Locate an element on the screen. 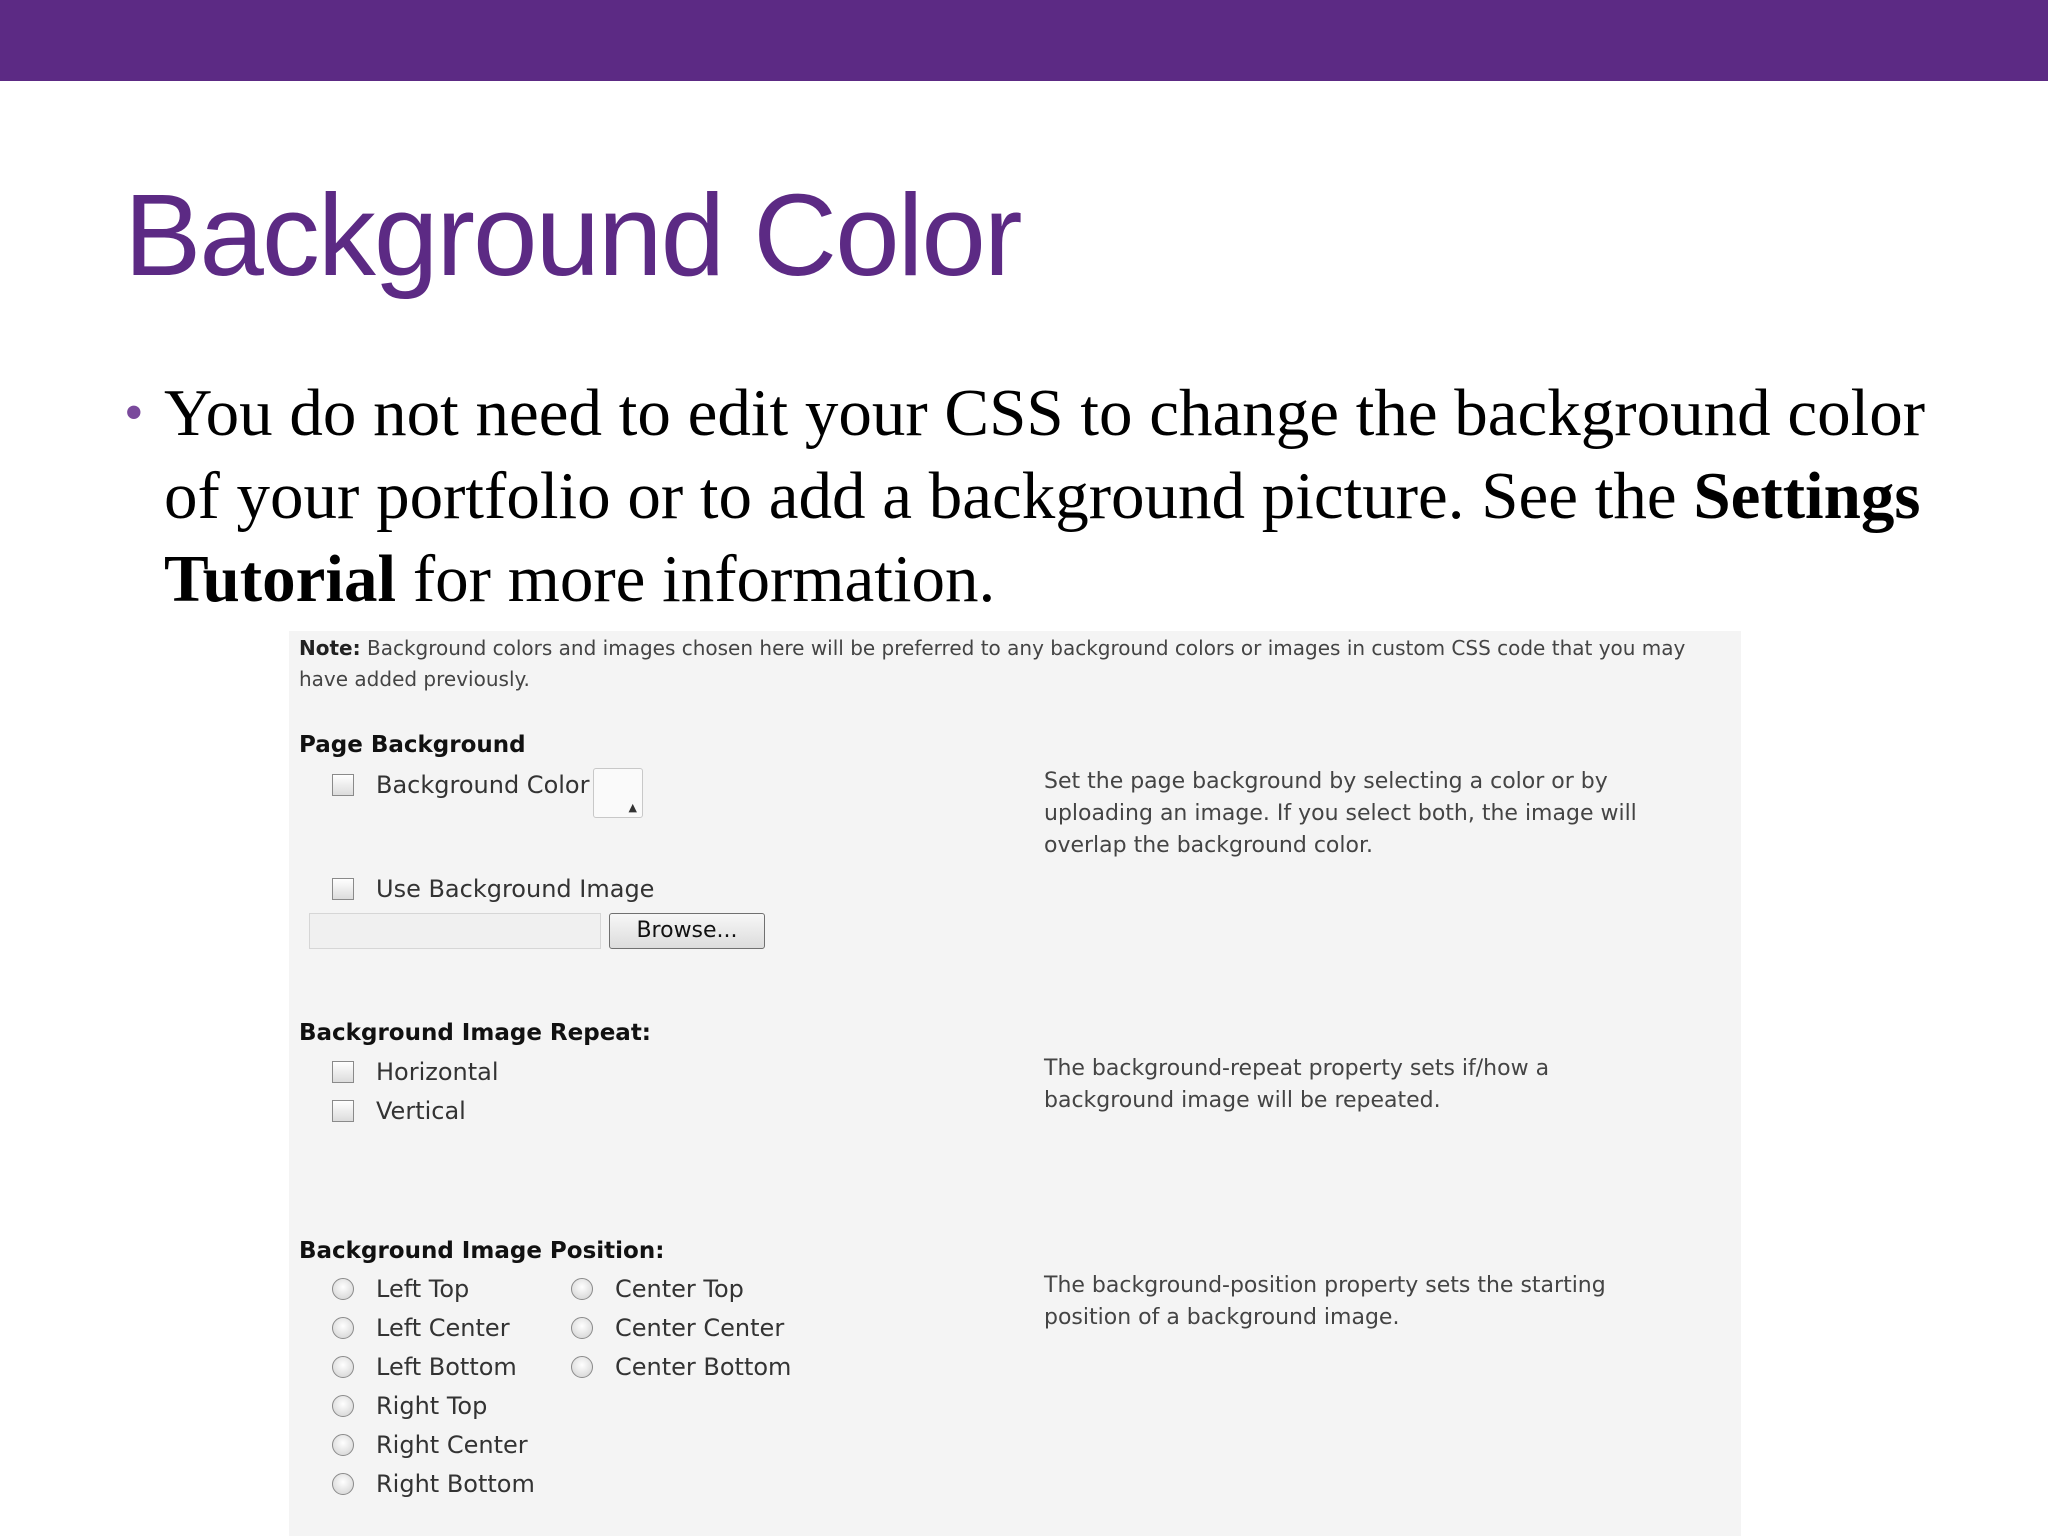 The height and width of the screenshot is (1536, 2048). bullet-text-after: for more information. is located at coordinates (696, 579).